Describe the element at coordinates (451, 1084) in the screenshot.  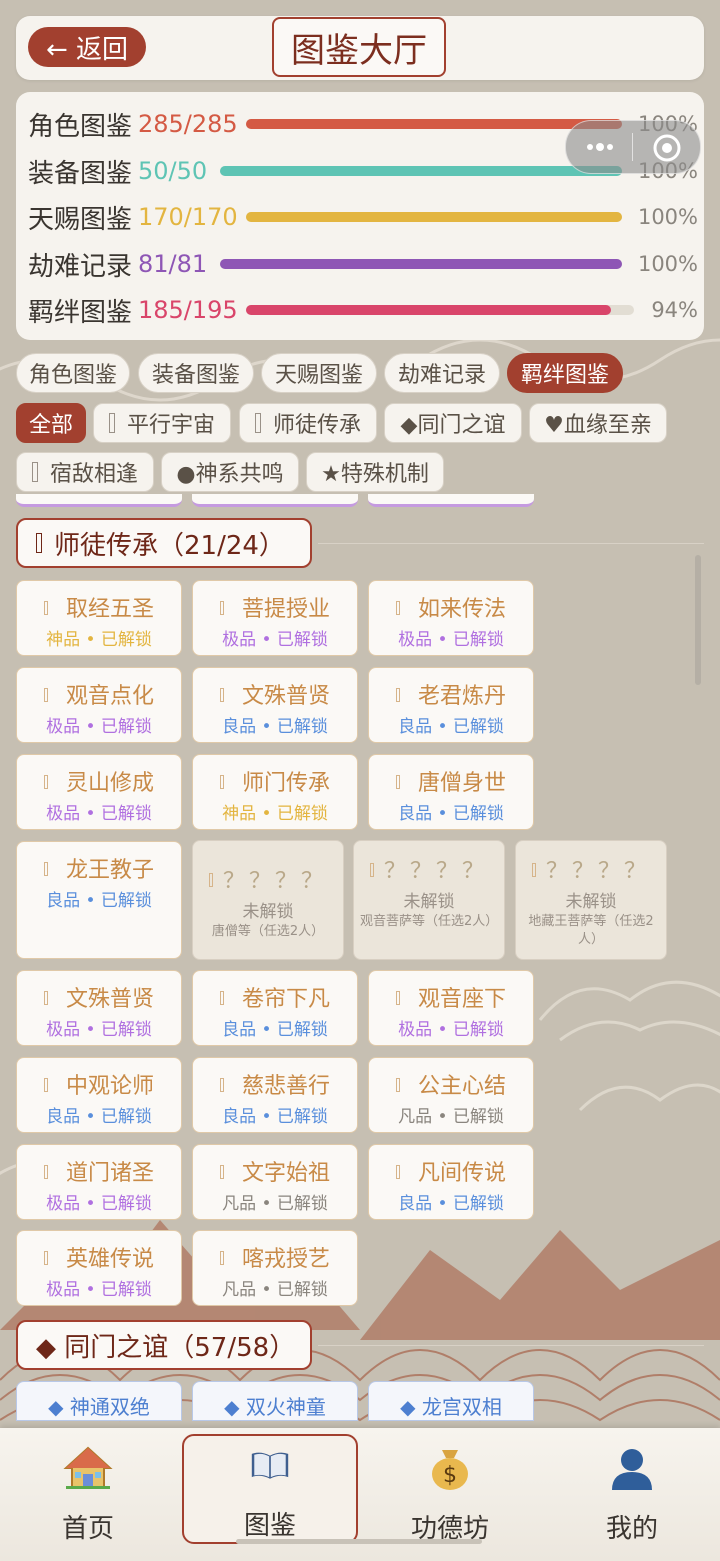
I see `card-title: 公主心结` at that location.